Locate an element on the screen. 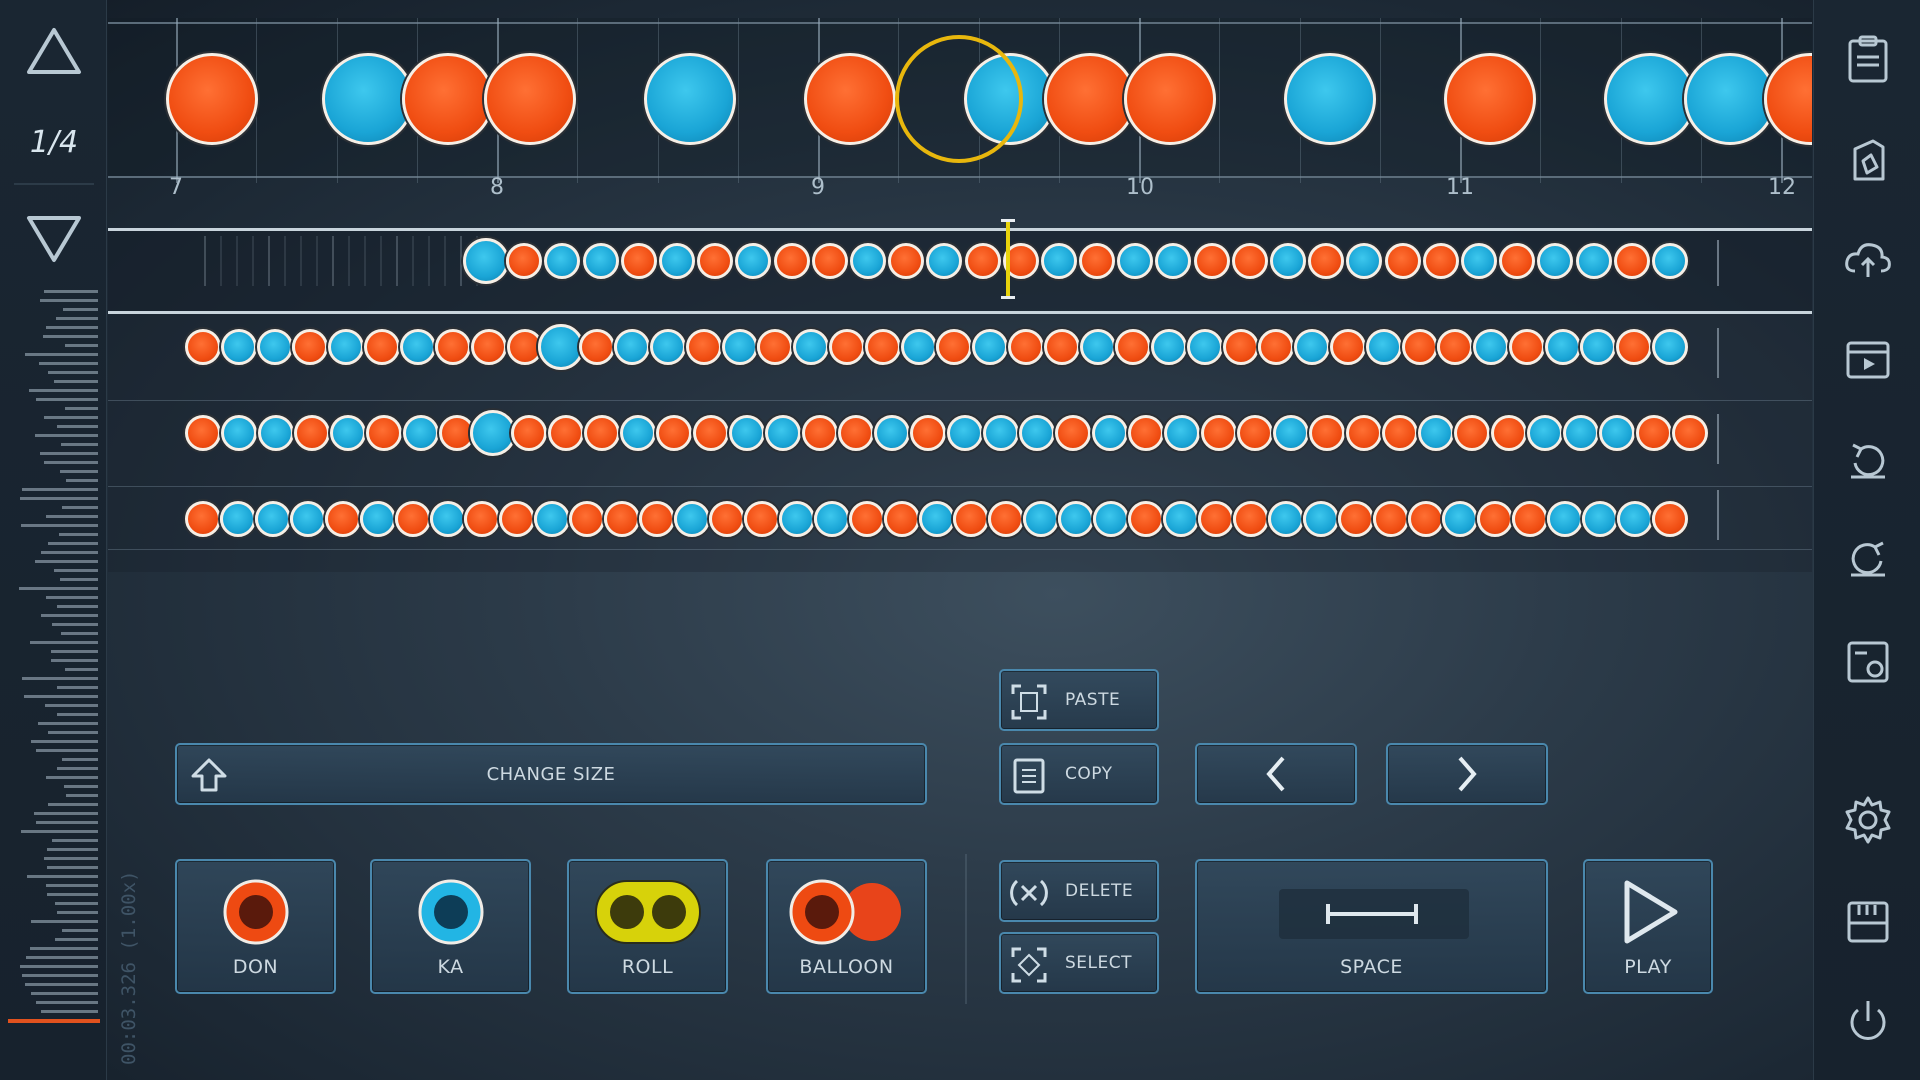 This screenshot has width=1920, height=1080. chart-settings-button is located at coordinates (1868, 662).